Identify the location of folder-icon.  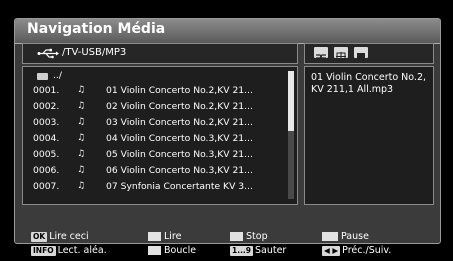
(42, 76).